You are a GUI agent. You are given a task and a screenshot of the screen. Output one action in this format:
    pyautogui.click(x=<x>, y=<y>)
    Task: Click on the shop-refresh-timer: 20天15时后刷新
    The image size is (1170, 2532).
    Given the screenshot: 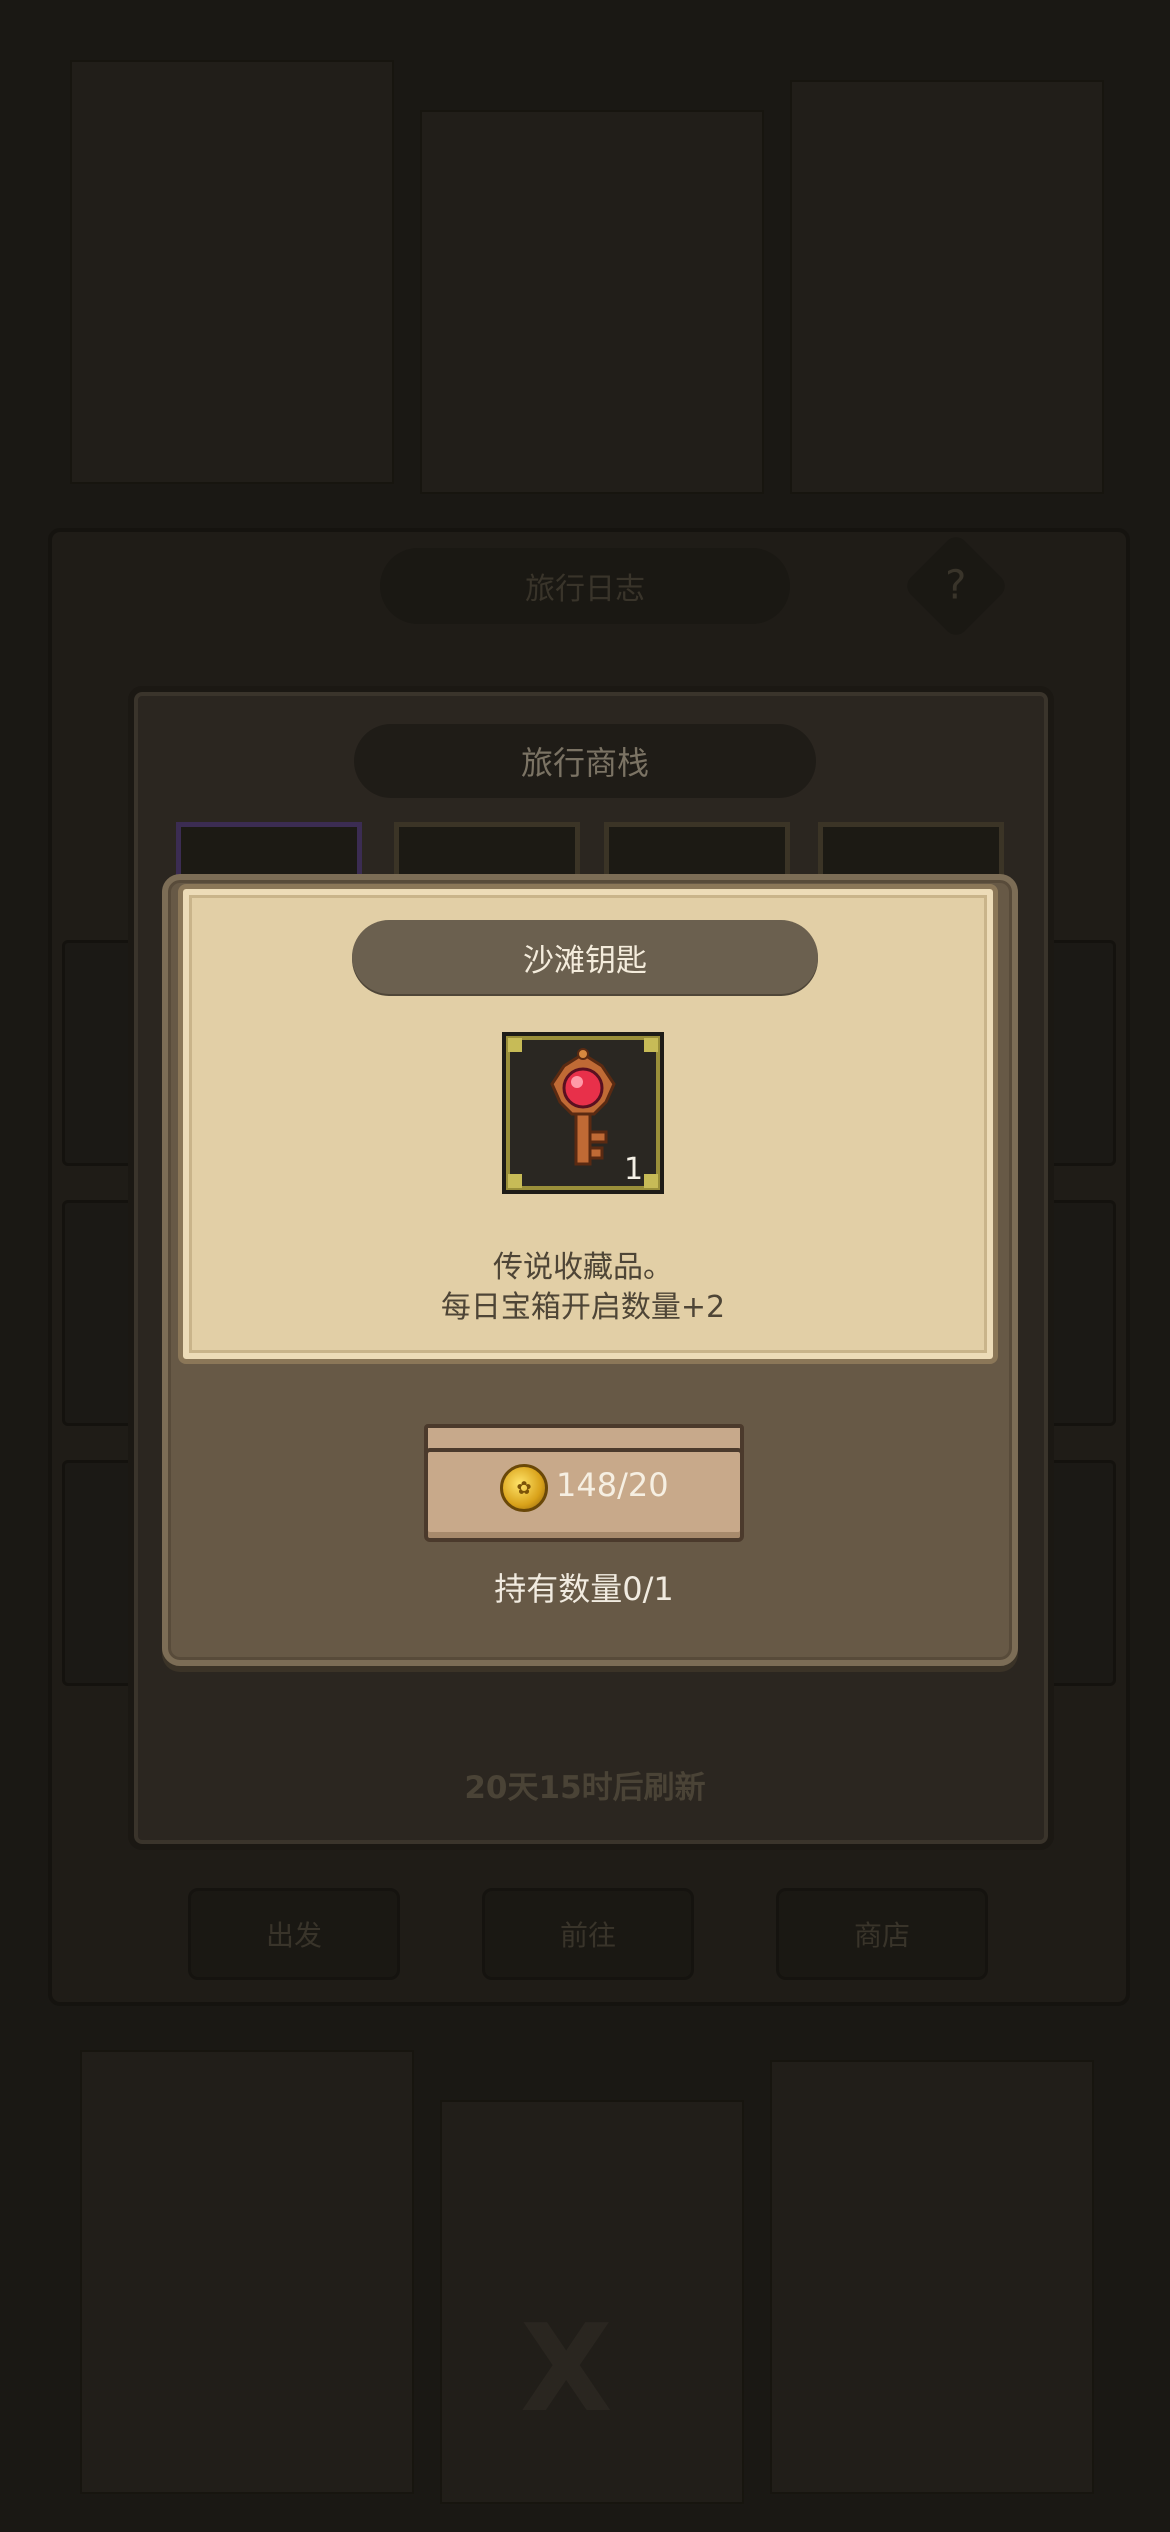 What is the action you would take?
    pyautogui.click(x=585, y=1788)
    